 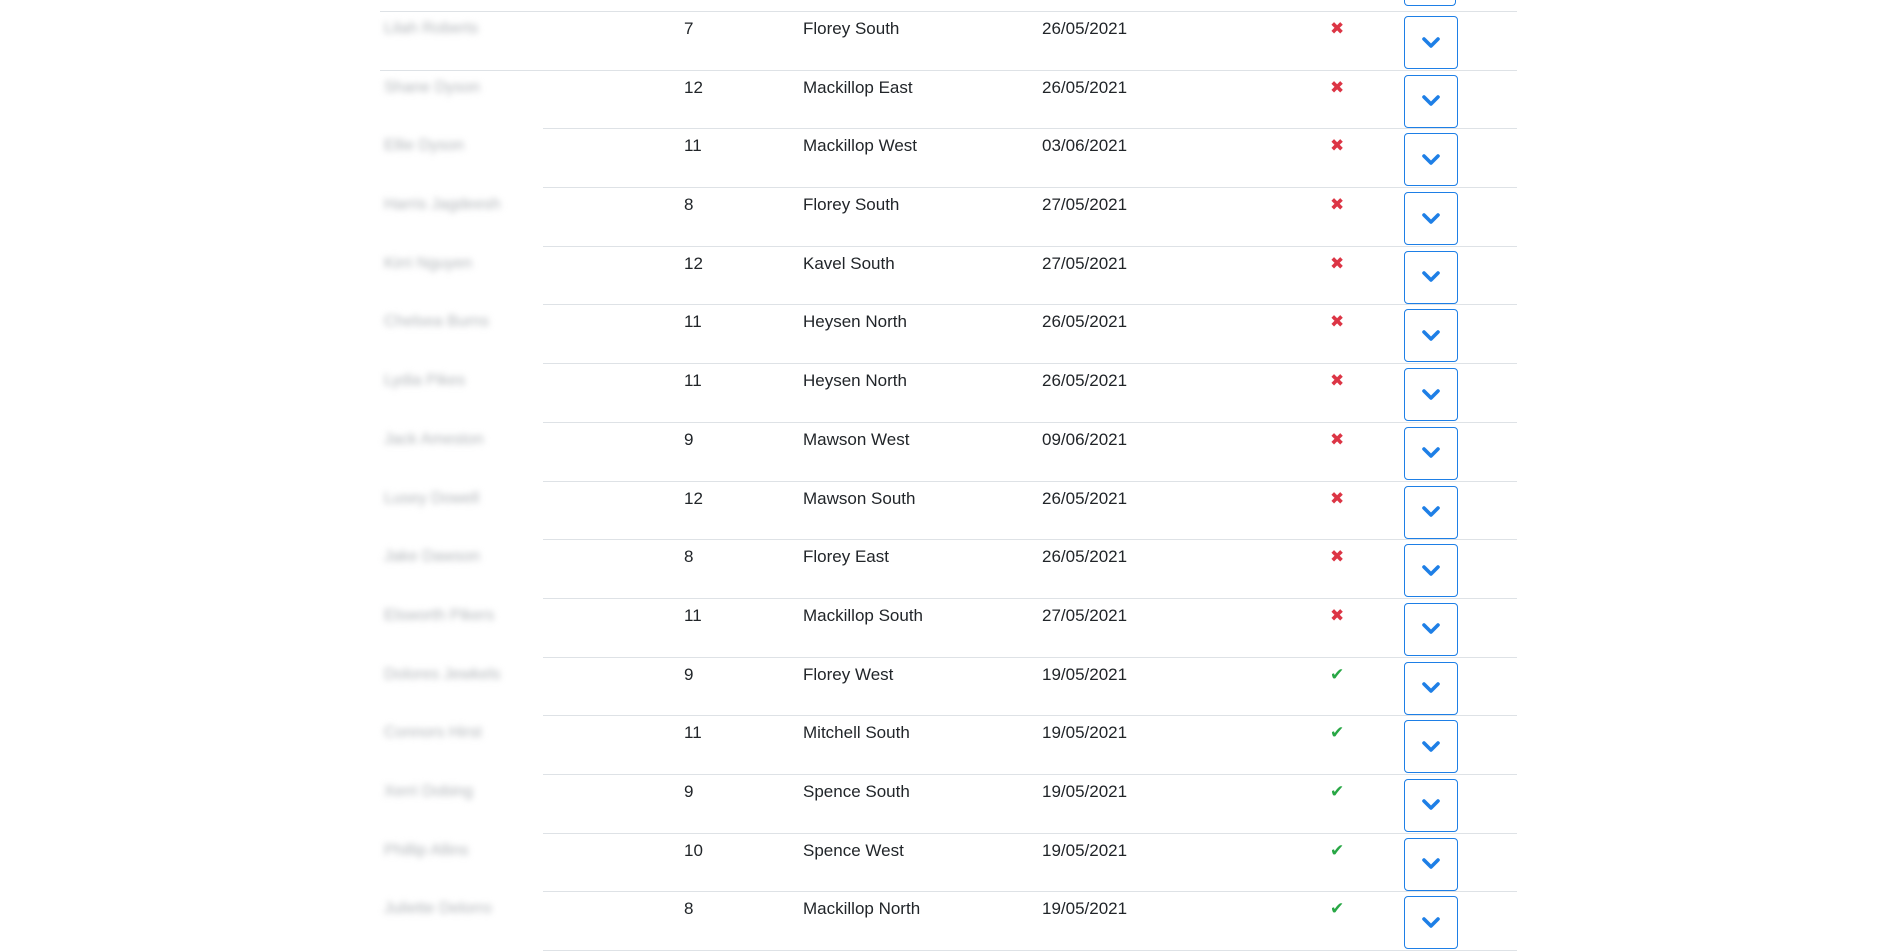 What do you see at coordinates (428, 791) in the screenshot?
I see `student-name: Xerri Dobing` at bounding box center [428, 791].